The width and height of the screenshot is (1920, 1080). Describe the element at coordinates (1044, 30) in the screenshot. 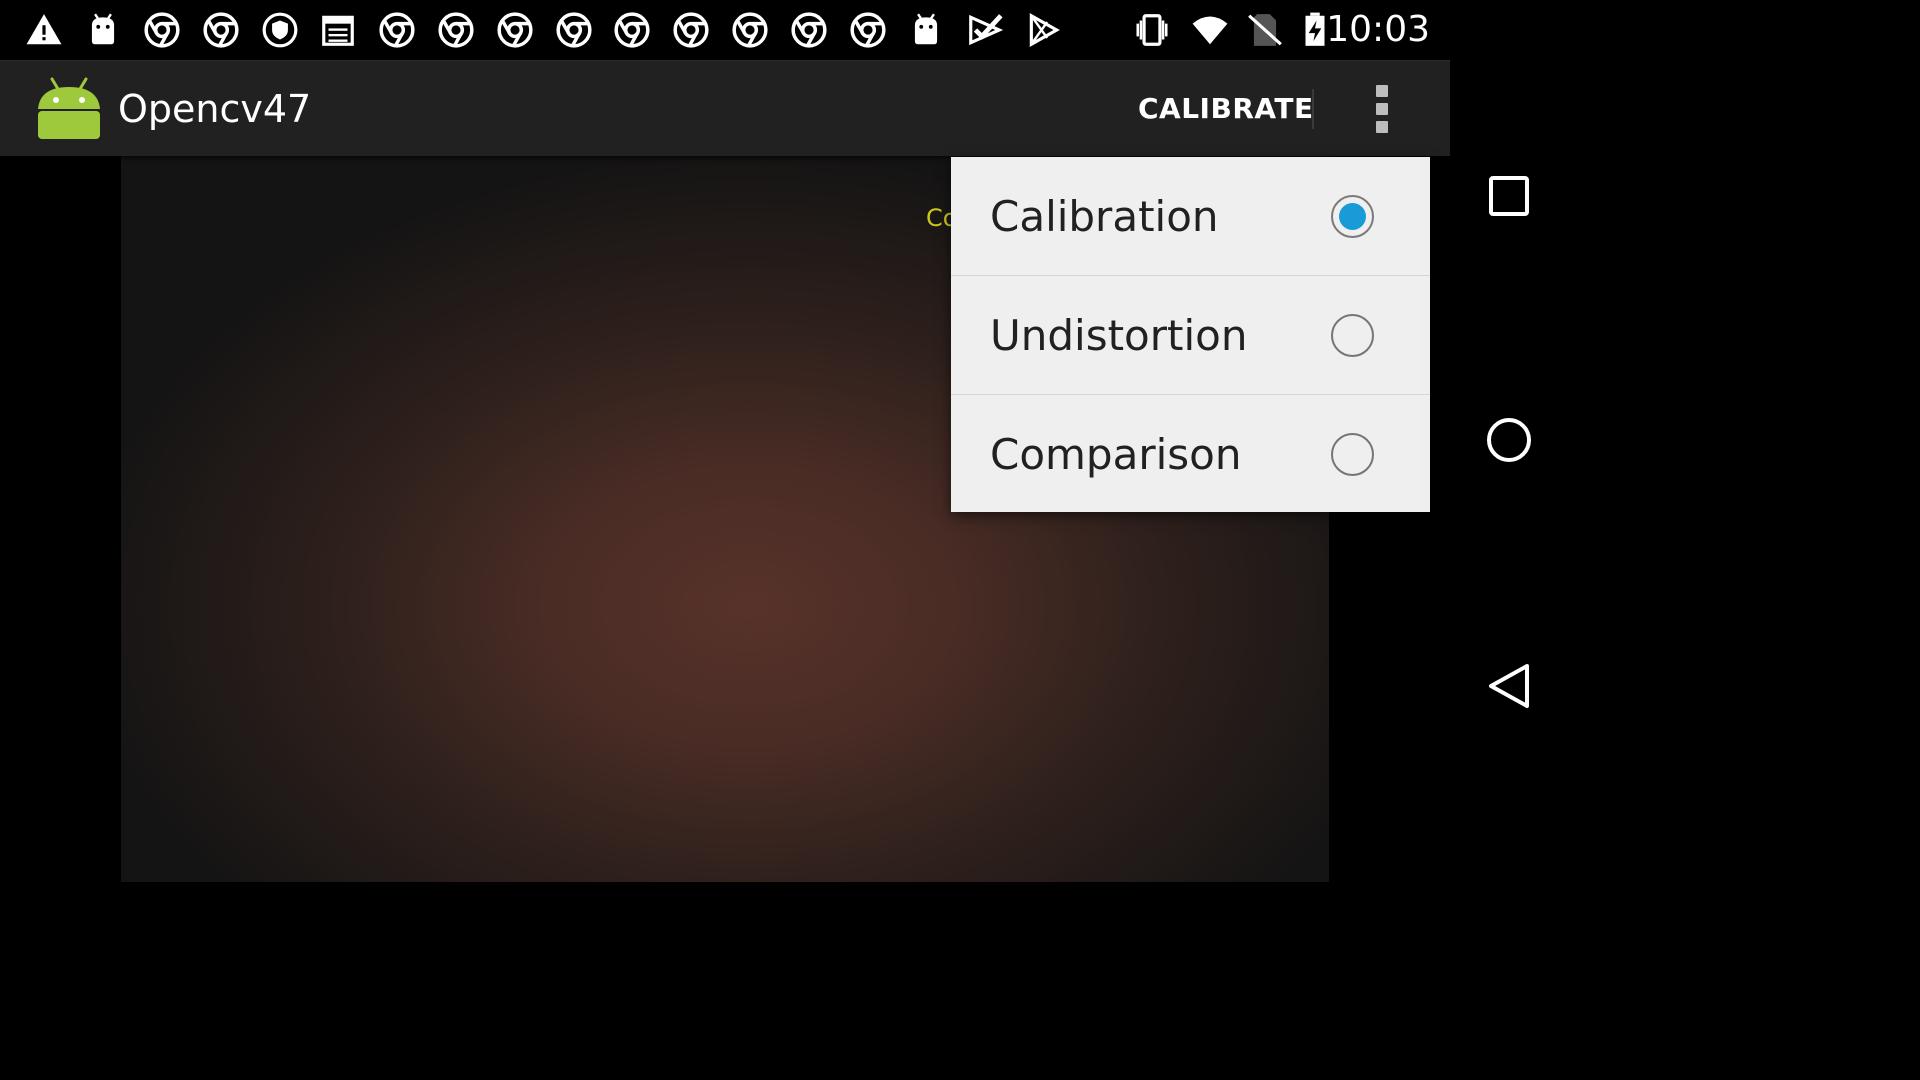

I see `play-store-icon` at that location.